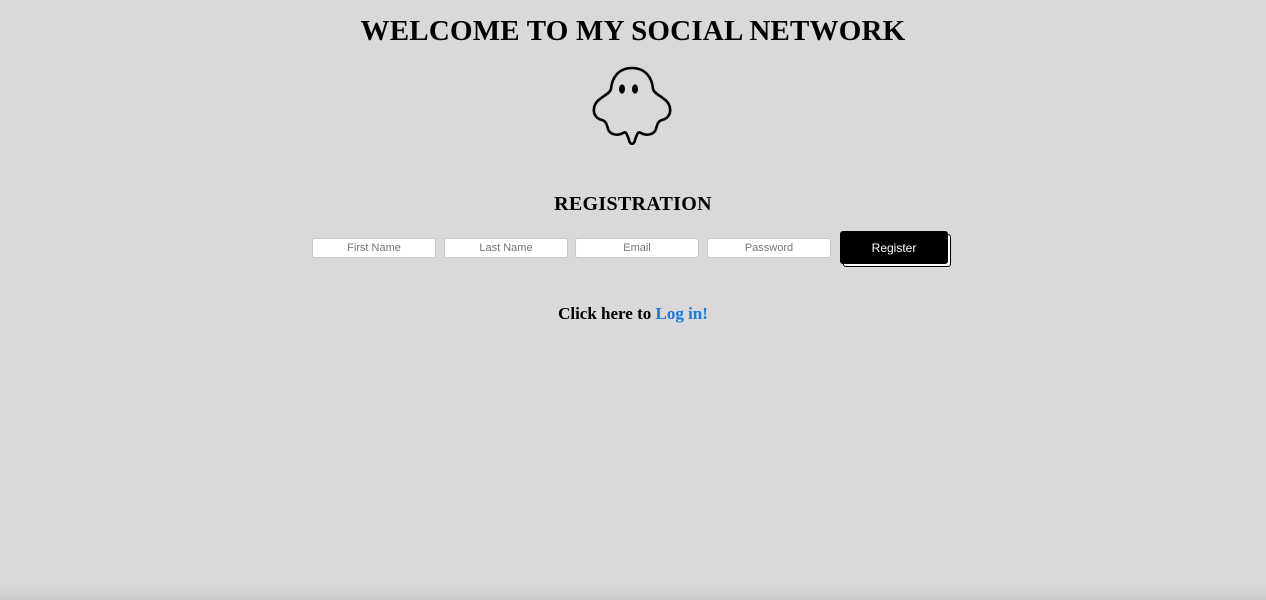 The height and width of the screenshot is (600, 1266). Describe the element at coordinates (506, 248) in the screenshot. I see `last-name-input` at that location.